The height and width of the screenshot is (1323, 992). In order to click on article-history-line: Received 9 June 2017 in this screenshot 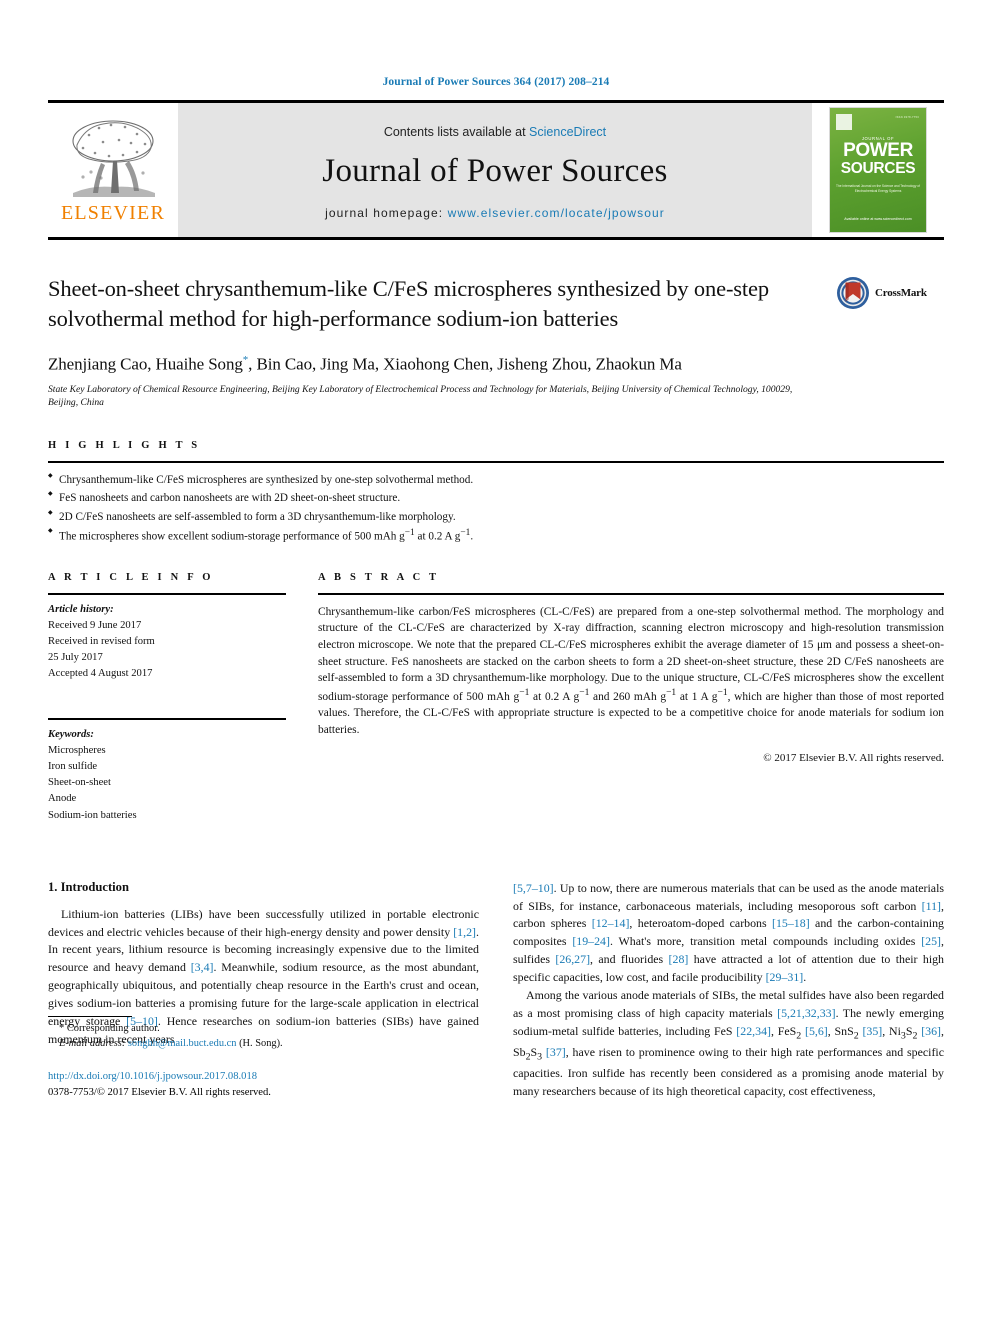, I will do `click(95, 625)`.